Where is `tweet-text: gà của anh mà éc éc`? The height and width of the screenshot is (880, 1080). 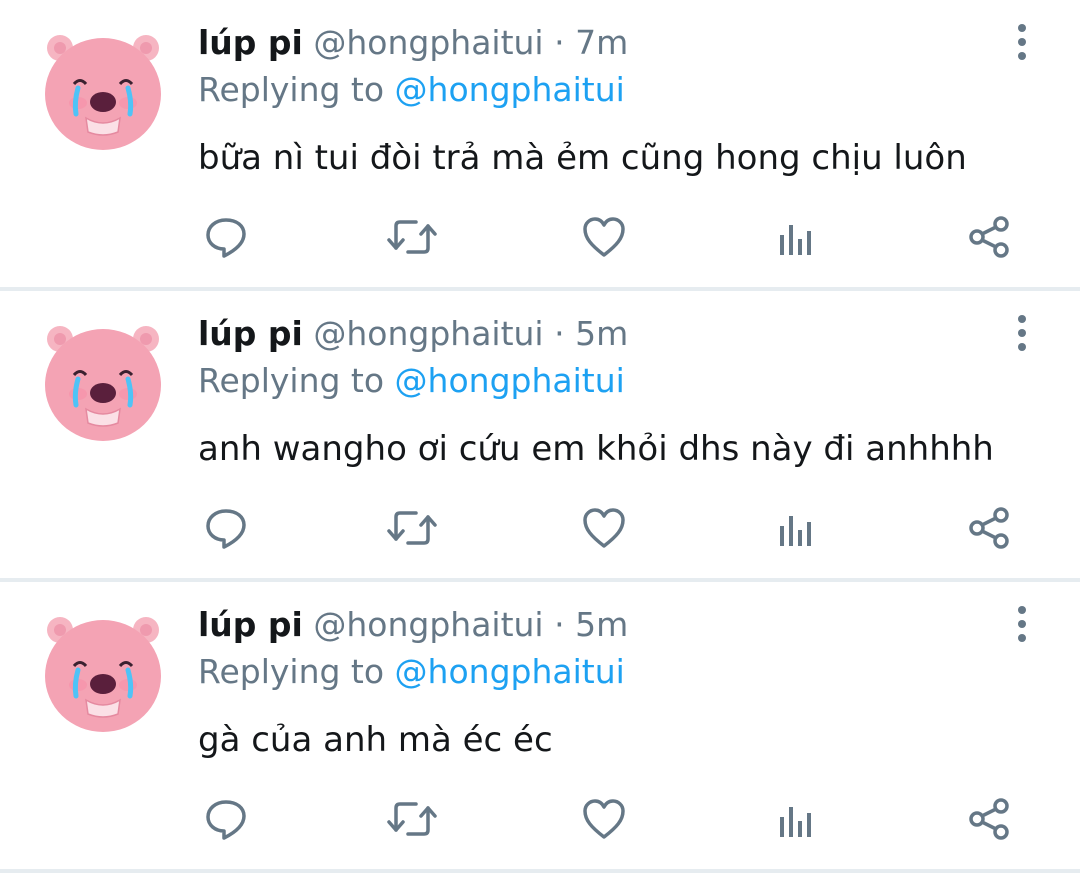
tweet-text: gà của anh mà éc éc is located at coordinates (375, 740).